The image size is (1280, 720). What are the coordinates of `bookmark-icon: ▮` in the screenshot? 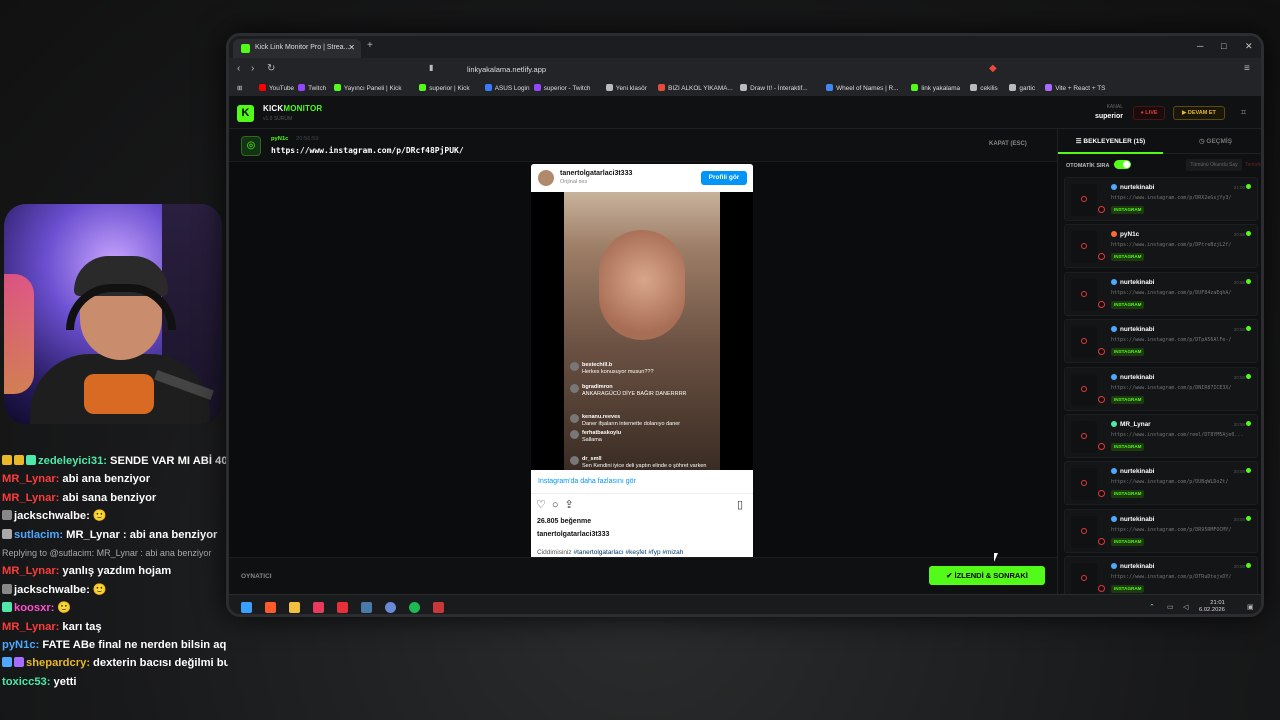 It's located at (431, 67).